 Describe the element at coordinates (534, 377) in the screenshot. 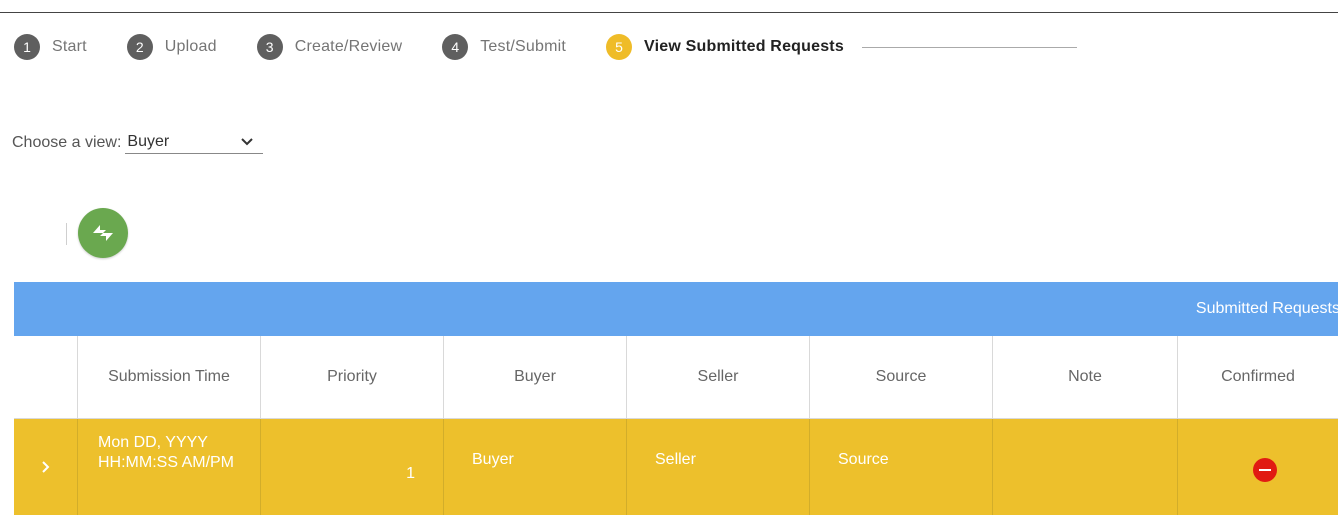

I see `column-header-buyer: Buyer` at that location.